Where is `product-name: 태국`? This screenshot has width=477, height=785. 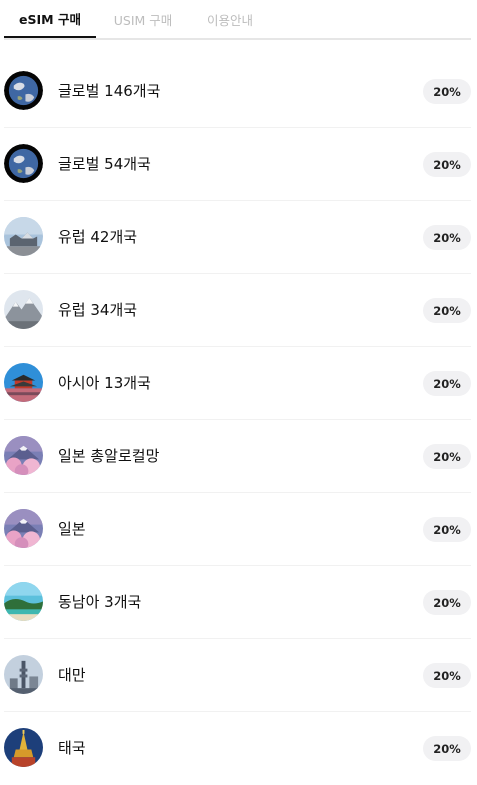
product-name: 태국 is located at coordinates (72, 748).